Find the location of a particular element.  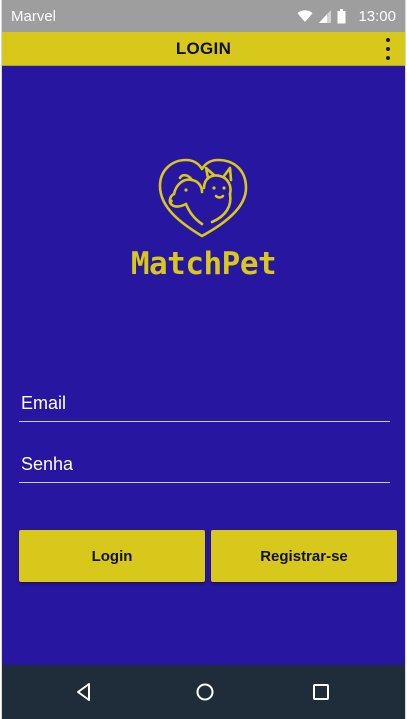

email-input is located at coordinates (204, 401).